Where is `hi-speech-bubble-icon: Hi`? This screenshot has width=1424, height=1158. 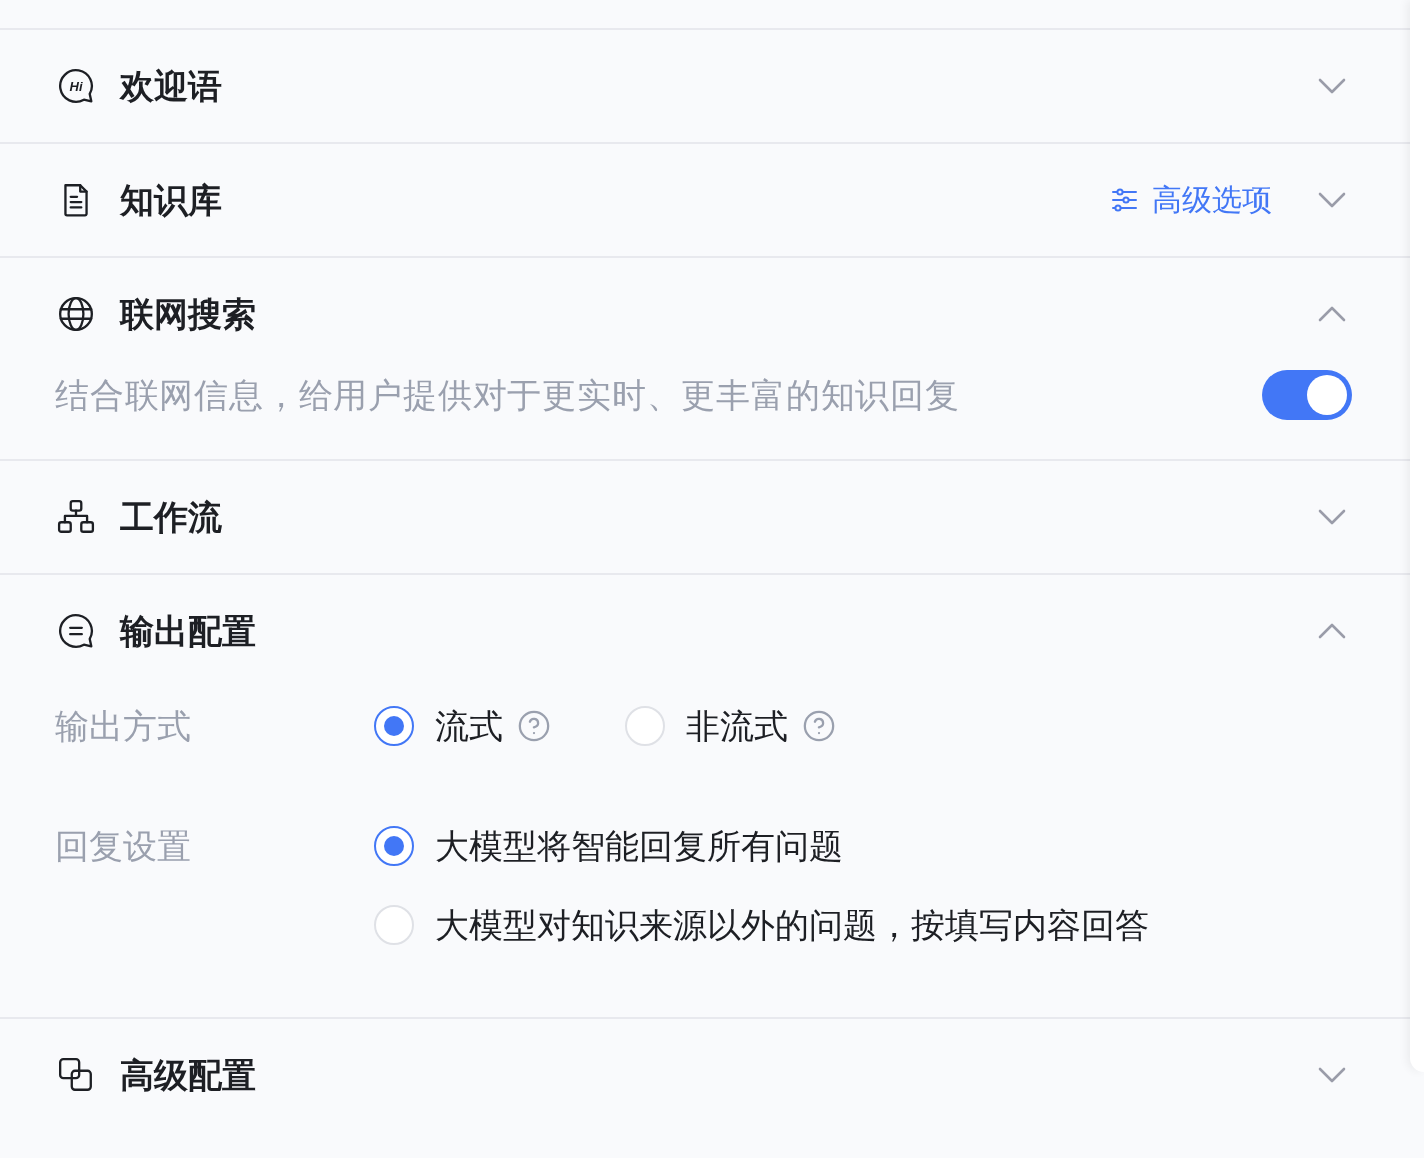 hi-speech-bubble-icon: Hi is located at coordinates (76, 86).